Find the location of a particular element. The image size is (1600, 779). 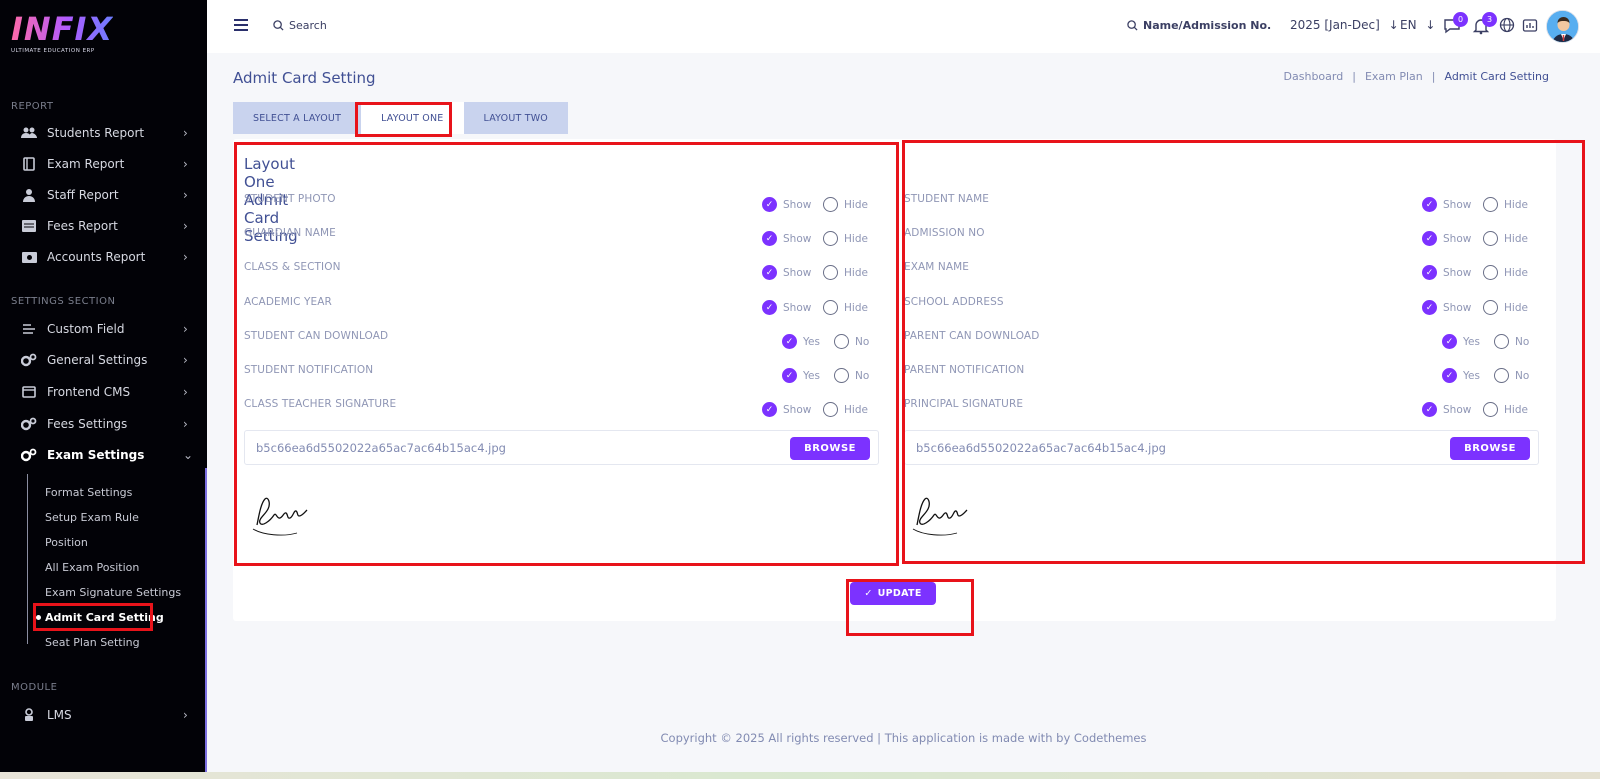

cms-icon is located at coordinates (29, 392).